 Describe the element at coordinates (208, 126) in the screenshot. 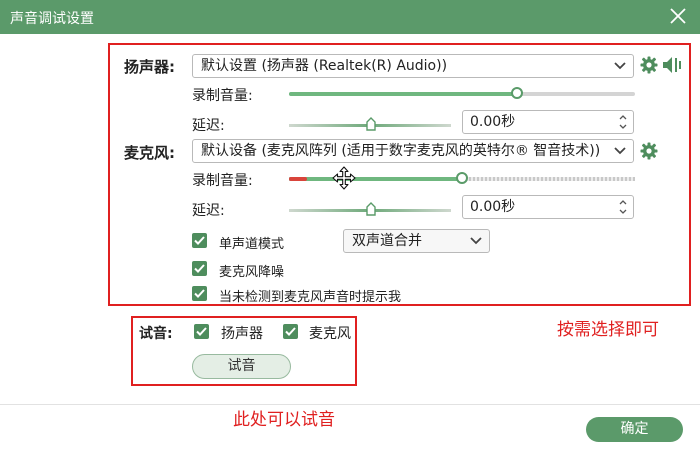

I see `speaker-delay-label: 延迟:` at that location.